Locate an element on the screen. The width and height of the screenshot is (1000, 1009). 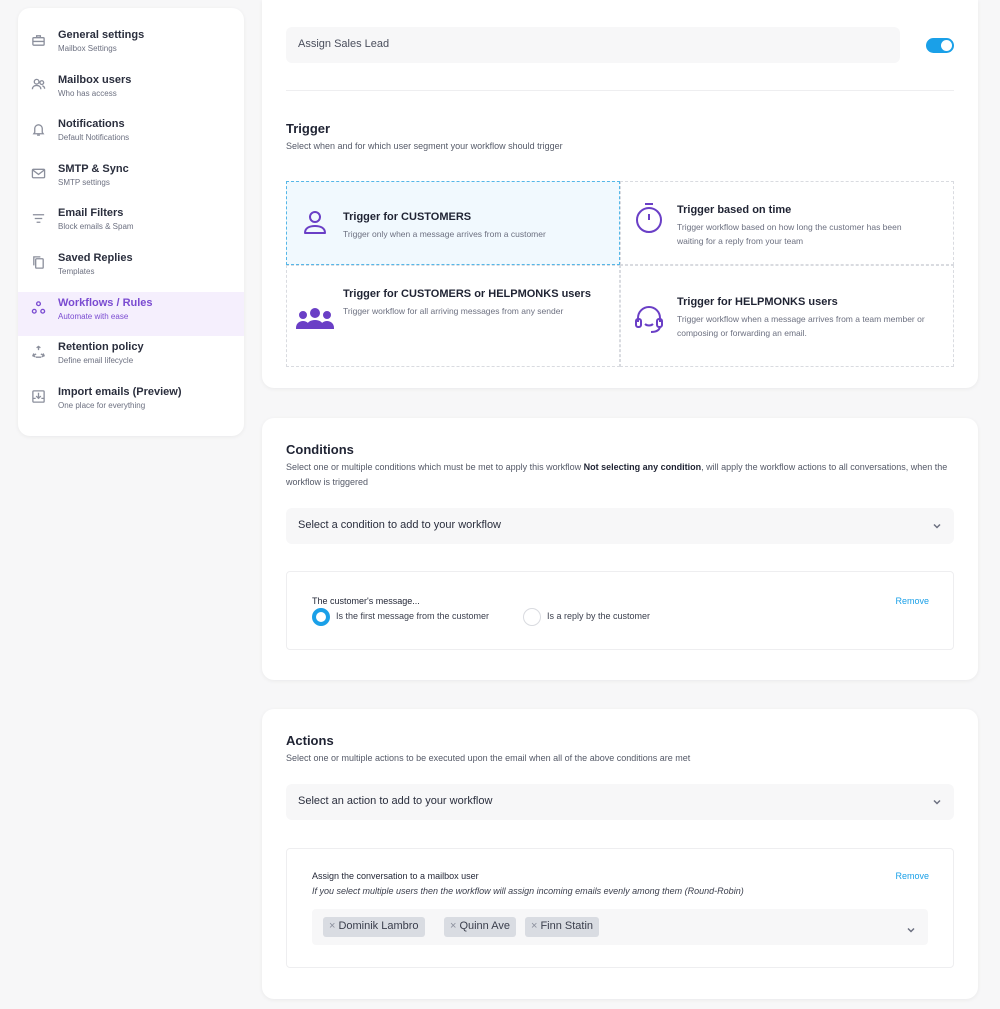
sidebar-item-subtitle: Default Notifications is located at coordinates (94, 138).